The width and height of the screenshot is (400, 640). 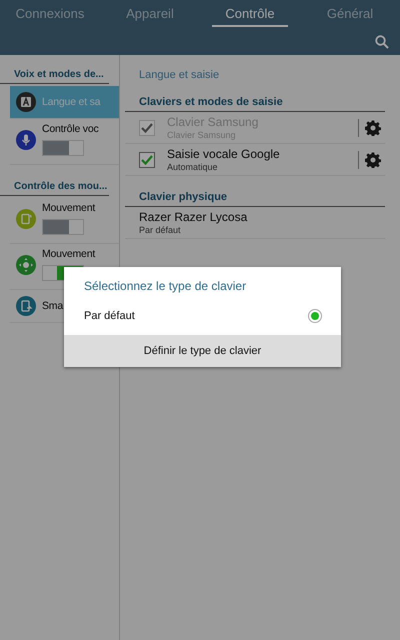 I want to click on dialog-title: Sélectionnez le type de clavier, so click(x=165, y=285).